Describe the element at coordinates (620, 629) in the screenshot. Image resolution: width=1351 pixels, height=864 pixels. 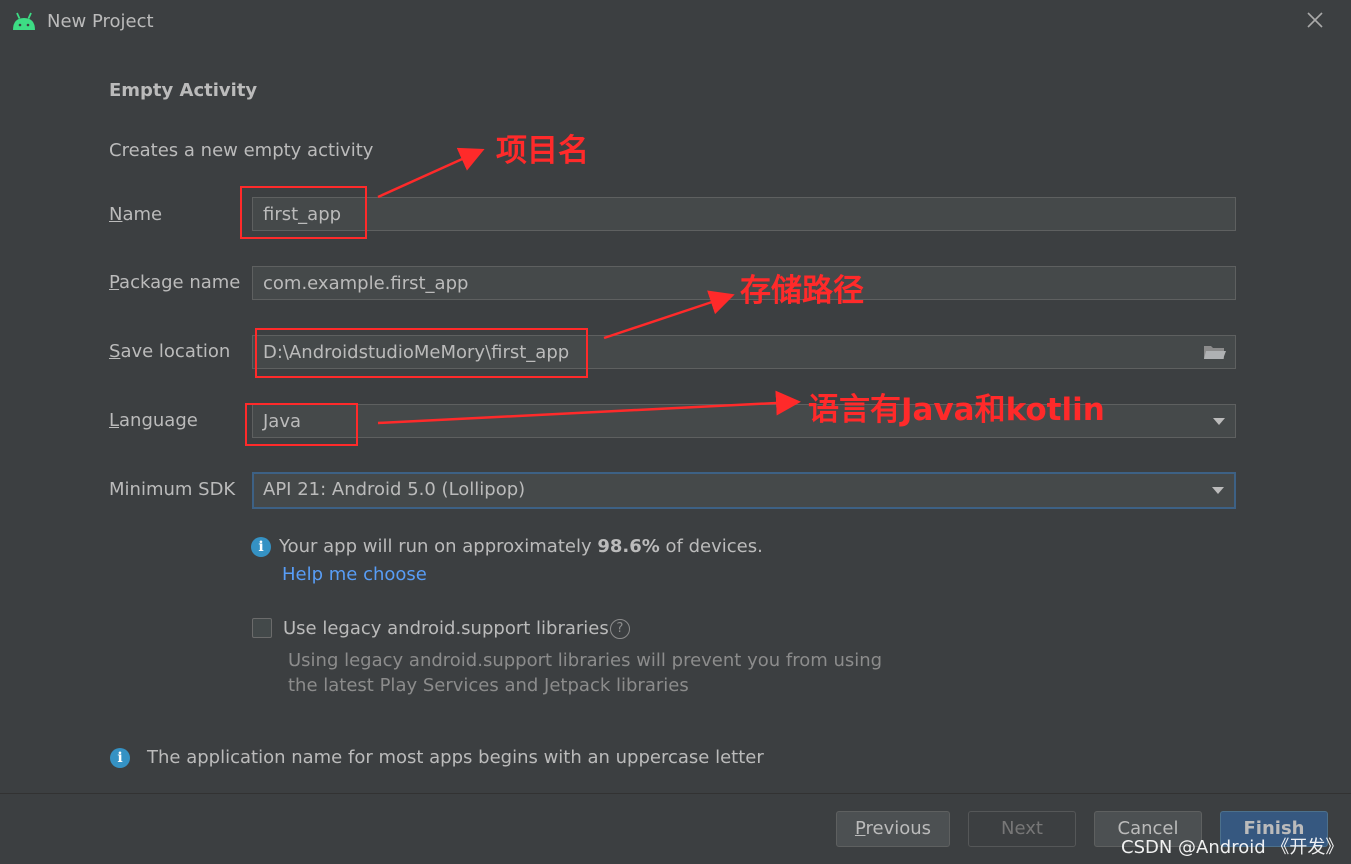
I see `help-icon: ?` at that location.